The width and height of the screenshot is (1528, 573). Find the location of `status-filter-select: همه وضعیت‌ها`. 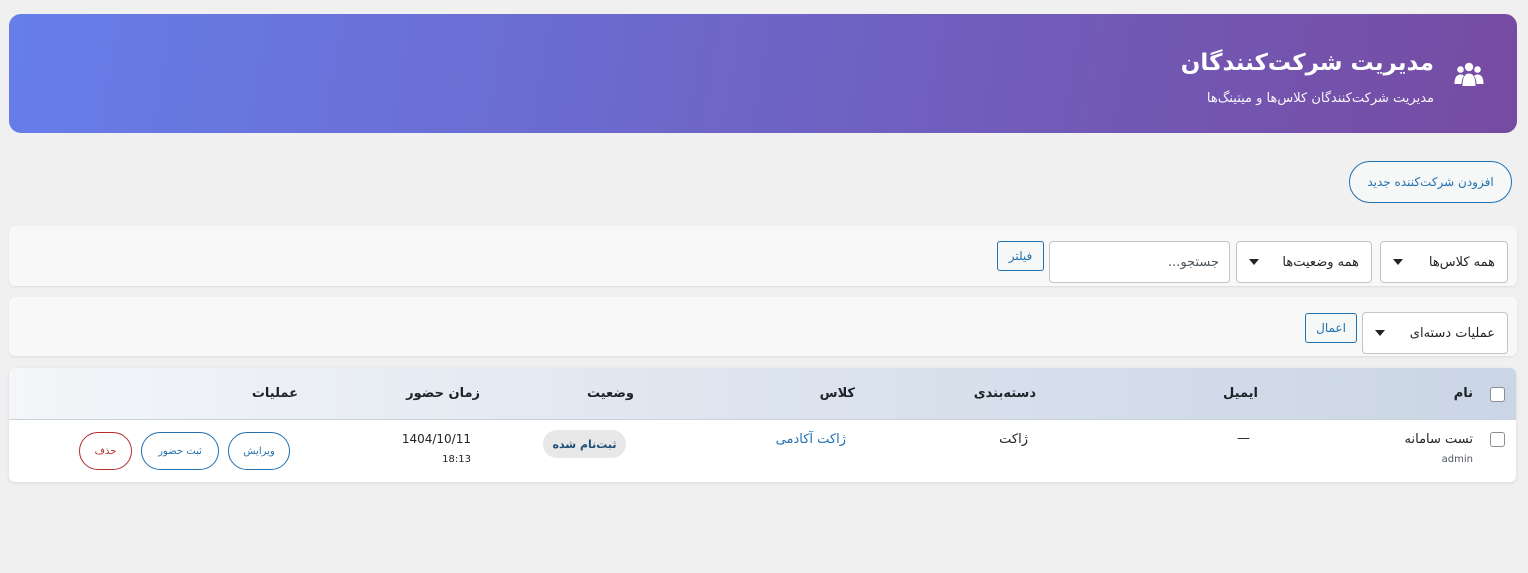

status-filter-select: همه وضعیت‌ها is located at coordinates (1304, 262).